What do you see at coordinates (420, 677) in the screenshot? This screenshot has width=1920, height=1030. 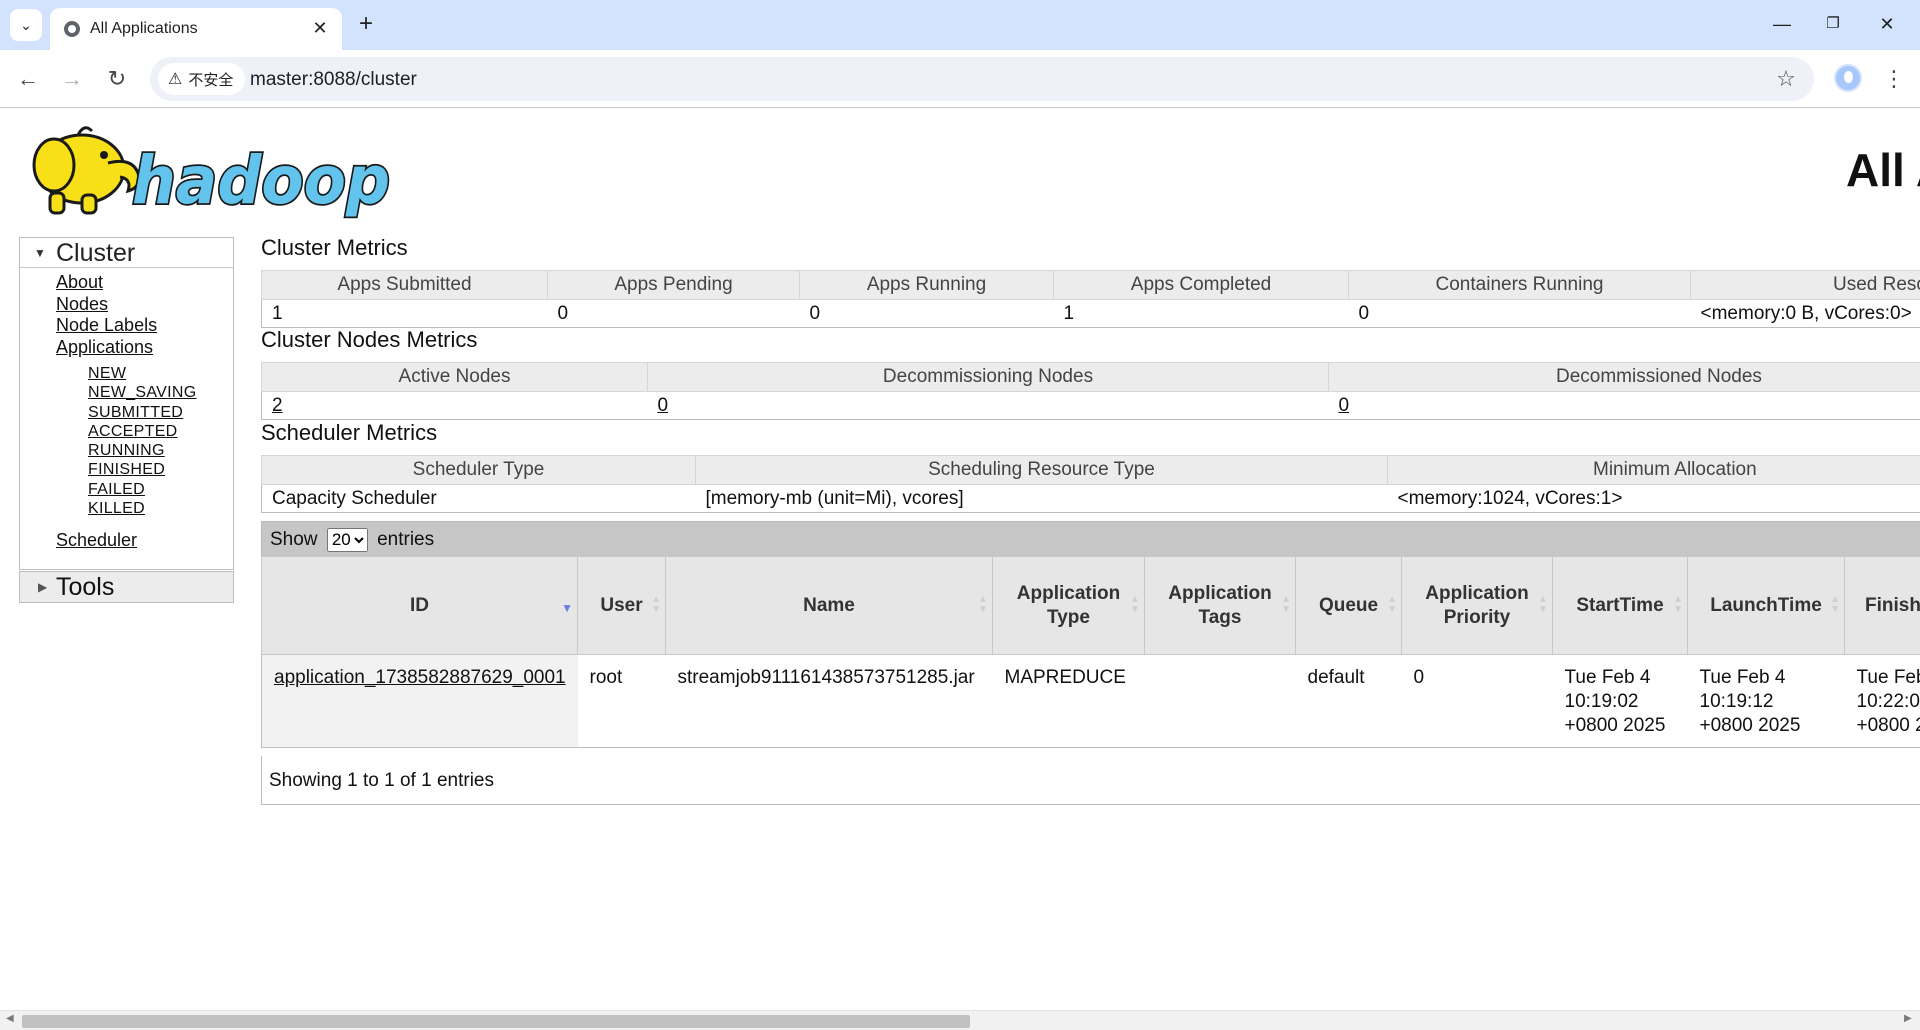 I see `application-id-link: application_1738582887629_0001` at bounding box center [420, 677].